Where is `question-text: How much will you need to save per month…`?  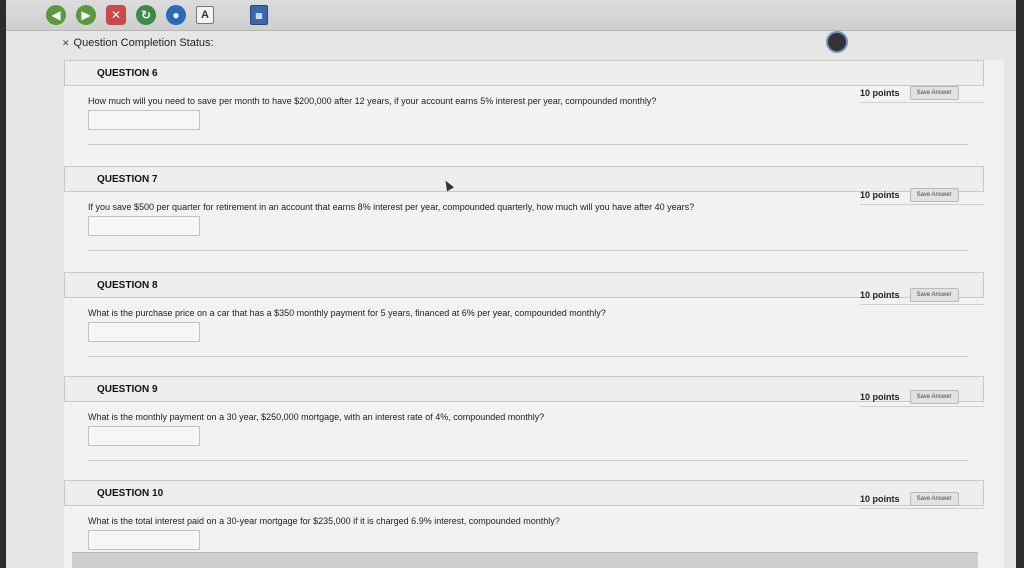 question-text: How much will you need to save per month… is located at coordinates (372, 101).